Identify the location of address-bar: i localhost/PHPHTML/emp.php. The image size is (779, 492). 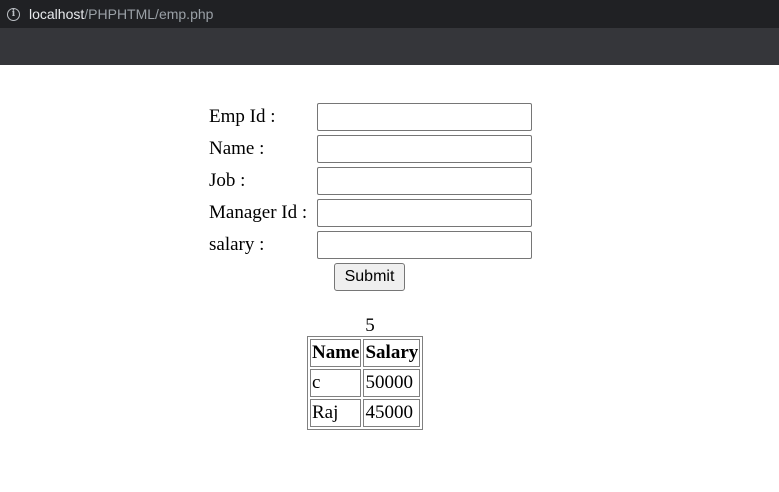
(389, 14).